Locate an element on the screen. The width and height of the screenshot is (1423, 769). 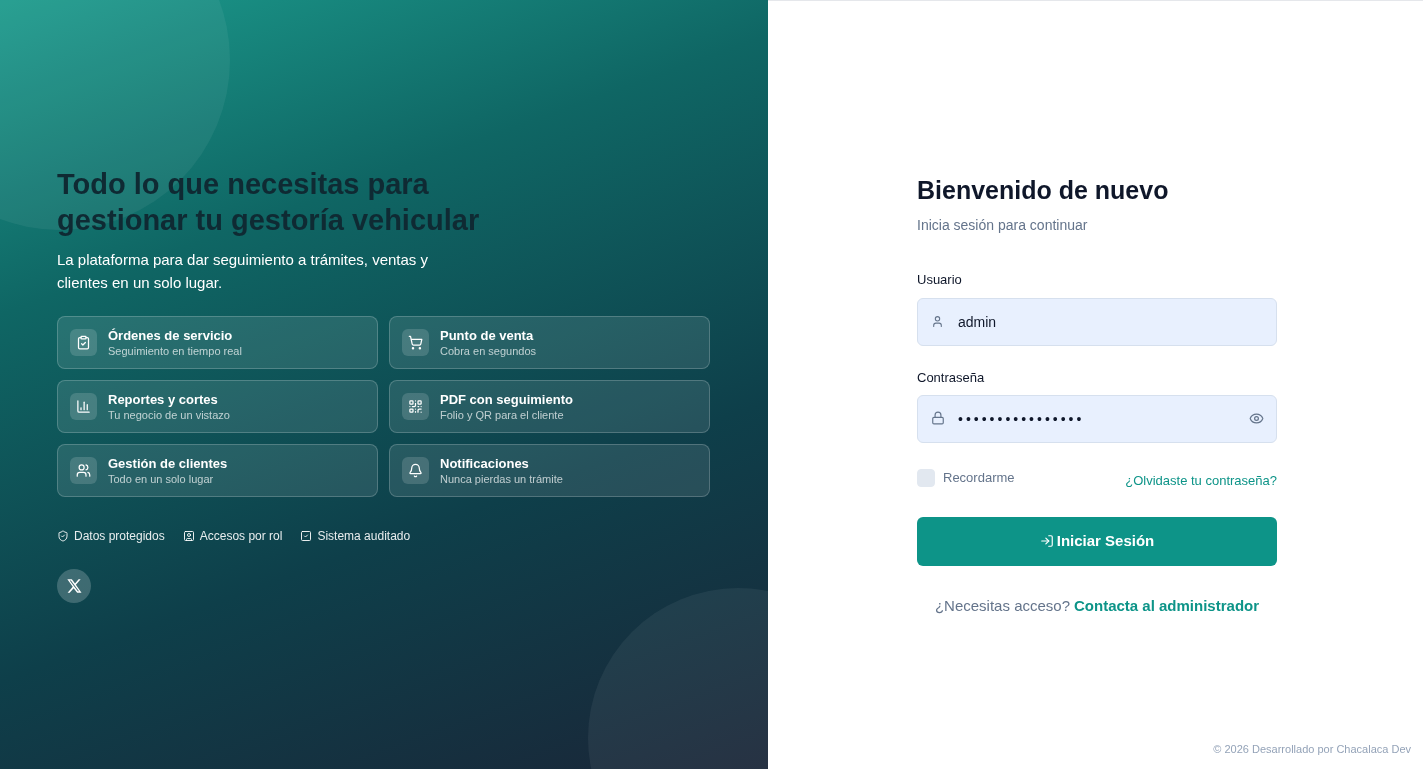
field-label: Contraseña is located at coordinates (951, 377).